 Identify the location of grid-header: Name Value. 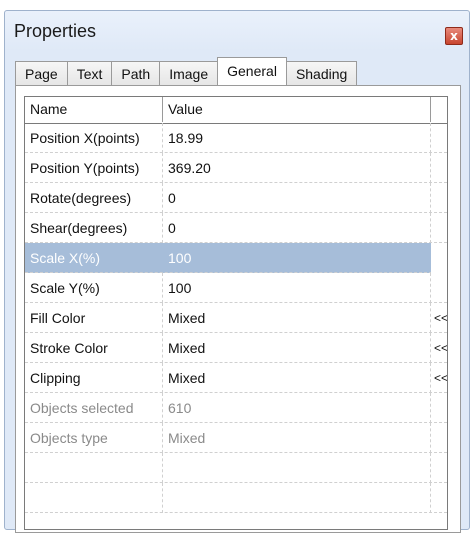
(236, 110).